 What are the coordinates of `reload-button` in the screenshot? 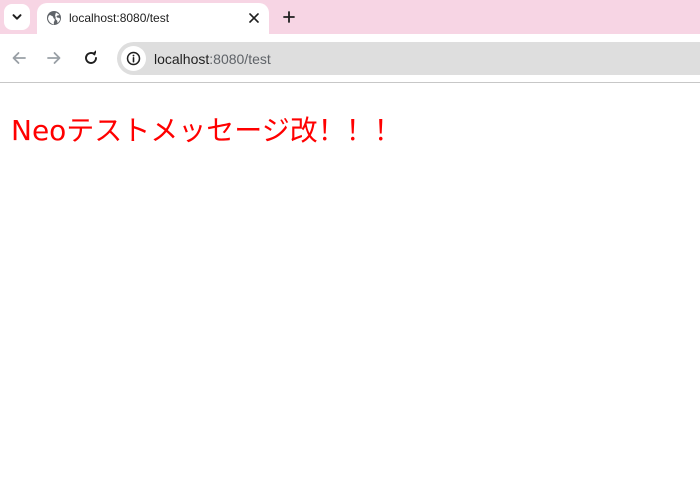 It's located at (91, 58).